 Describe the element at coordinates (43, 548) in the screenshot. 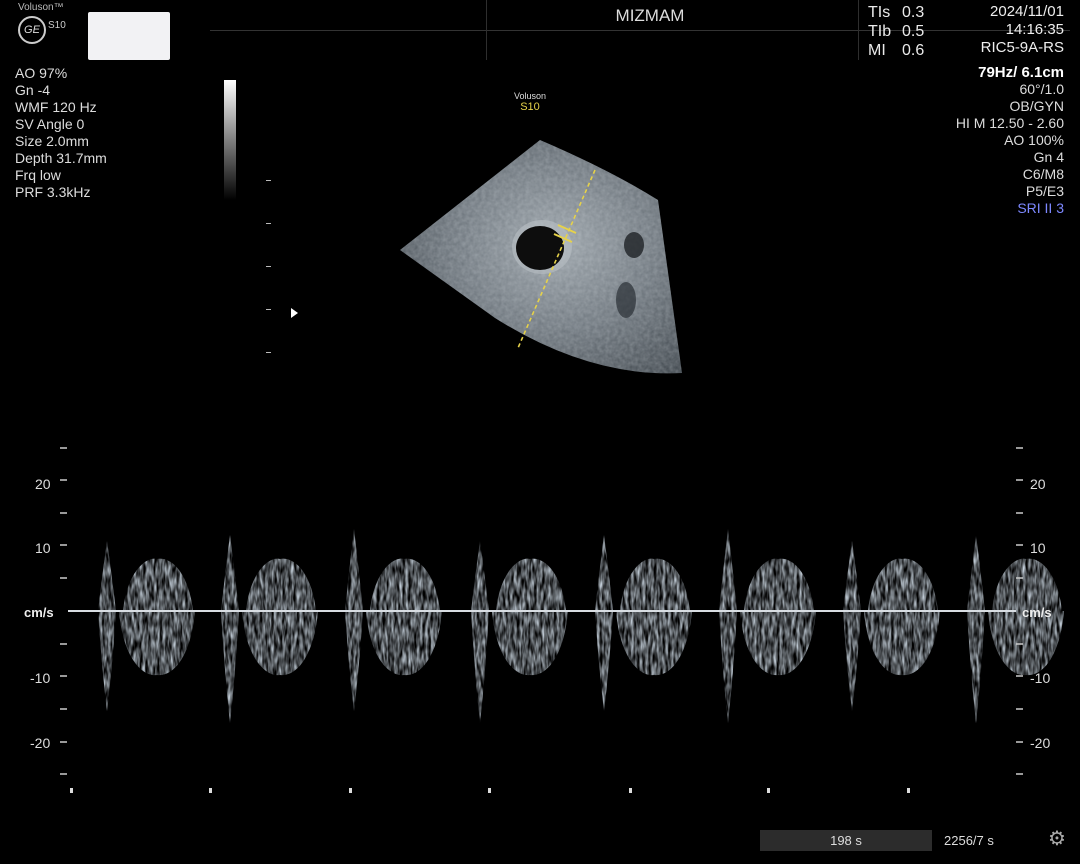

I see `left-tick-label: 10` at that location.